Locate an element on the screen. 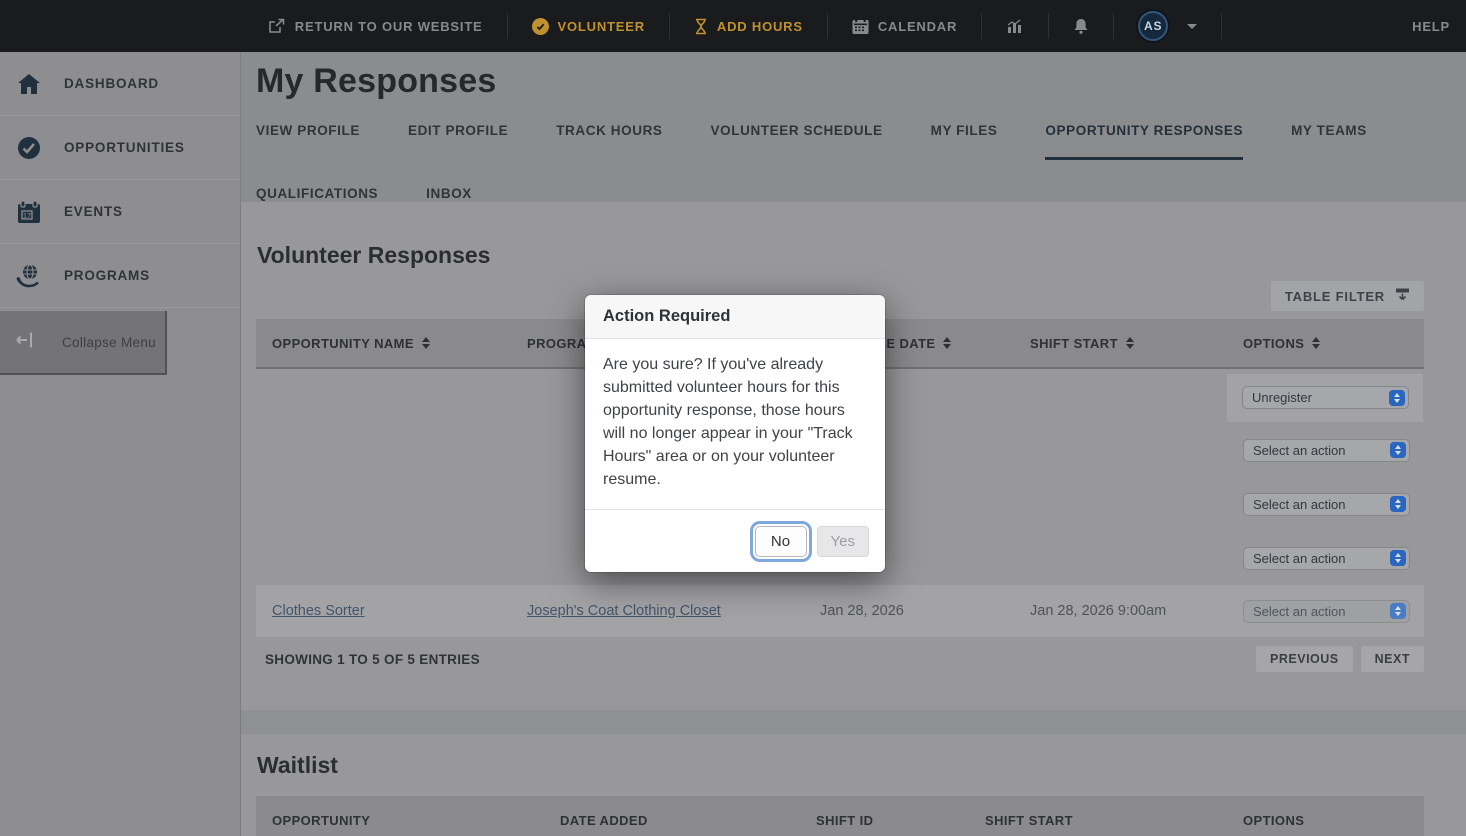 This screenshot has height=836, width=1466. hourglass-icon is located at coordinates (701, 26).